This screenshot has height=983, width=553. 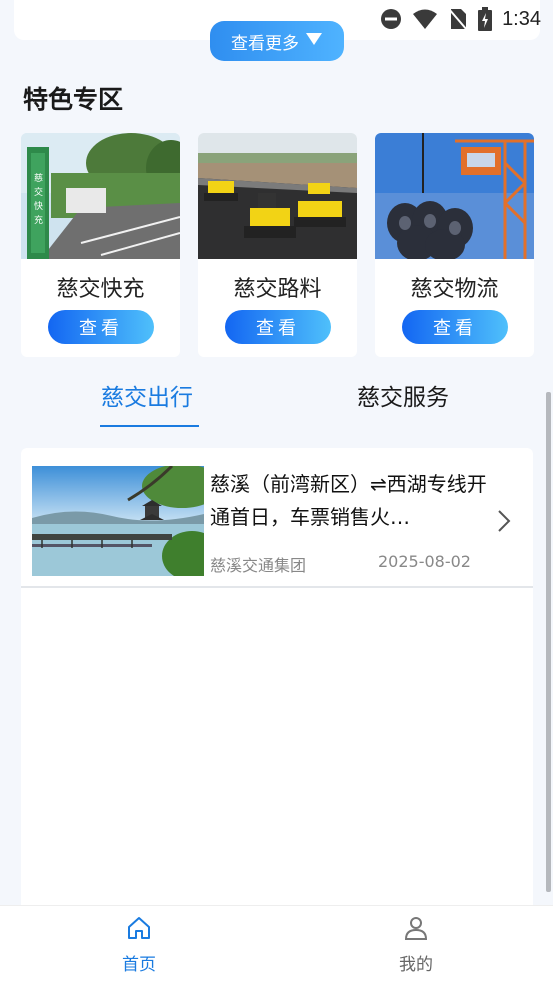 I want to click on view-button-logistics: 查看, so click(x=455, y=327).